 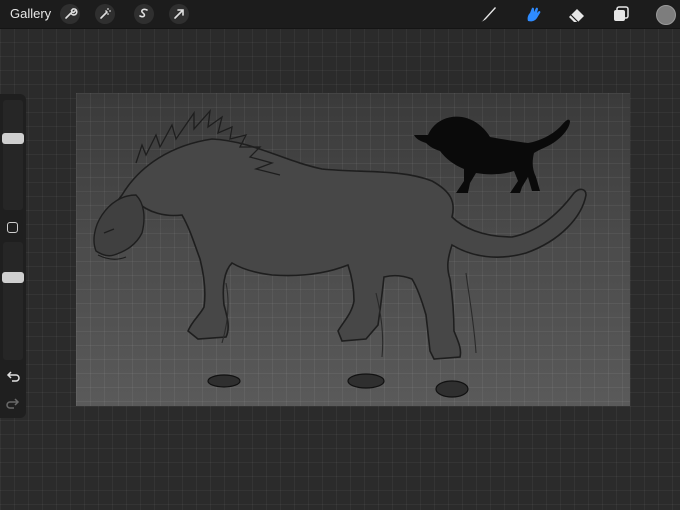 I want to click on layers-icon, so click(x=621, y=14).